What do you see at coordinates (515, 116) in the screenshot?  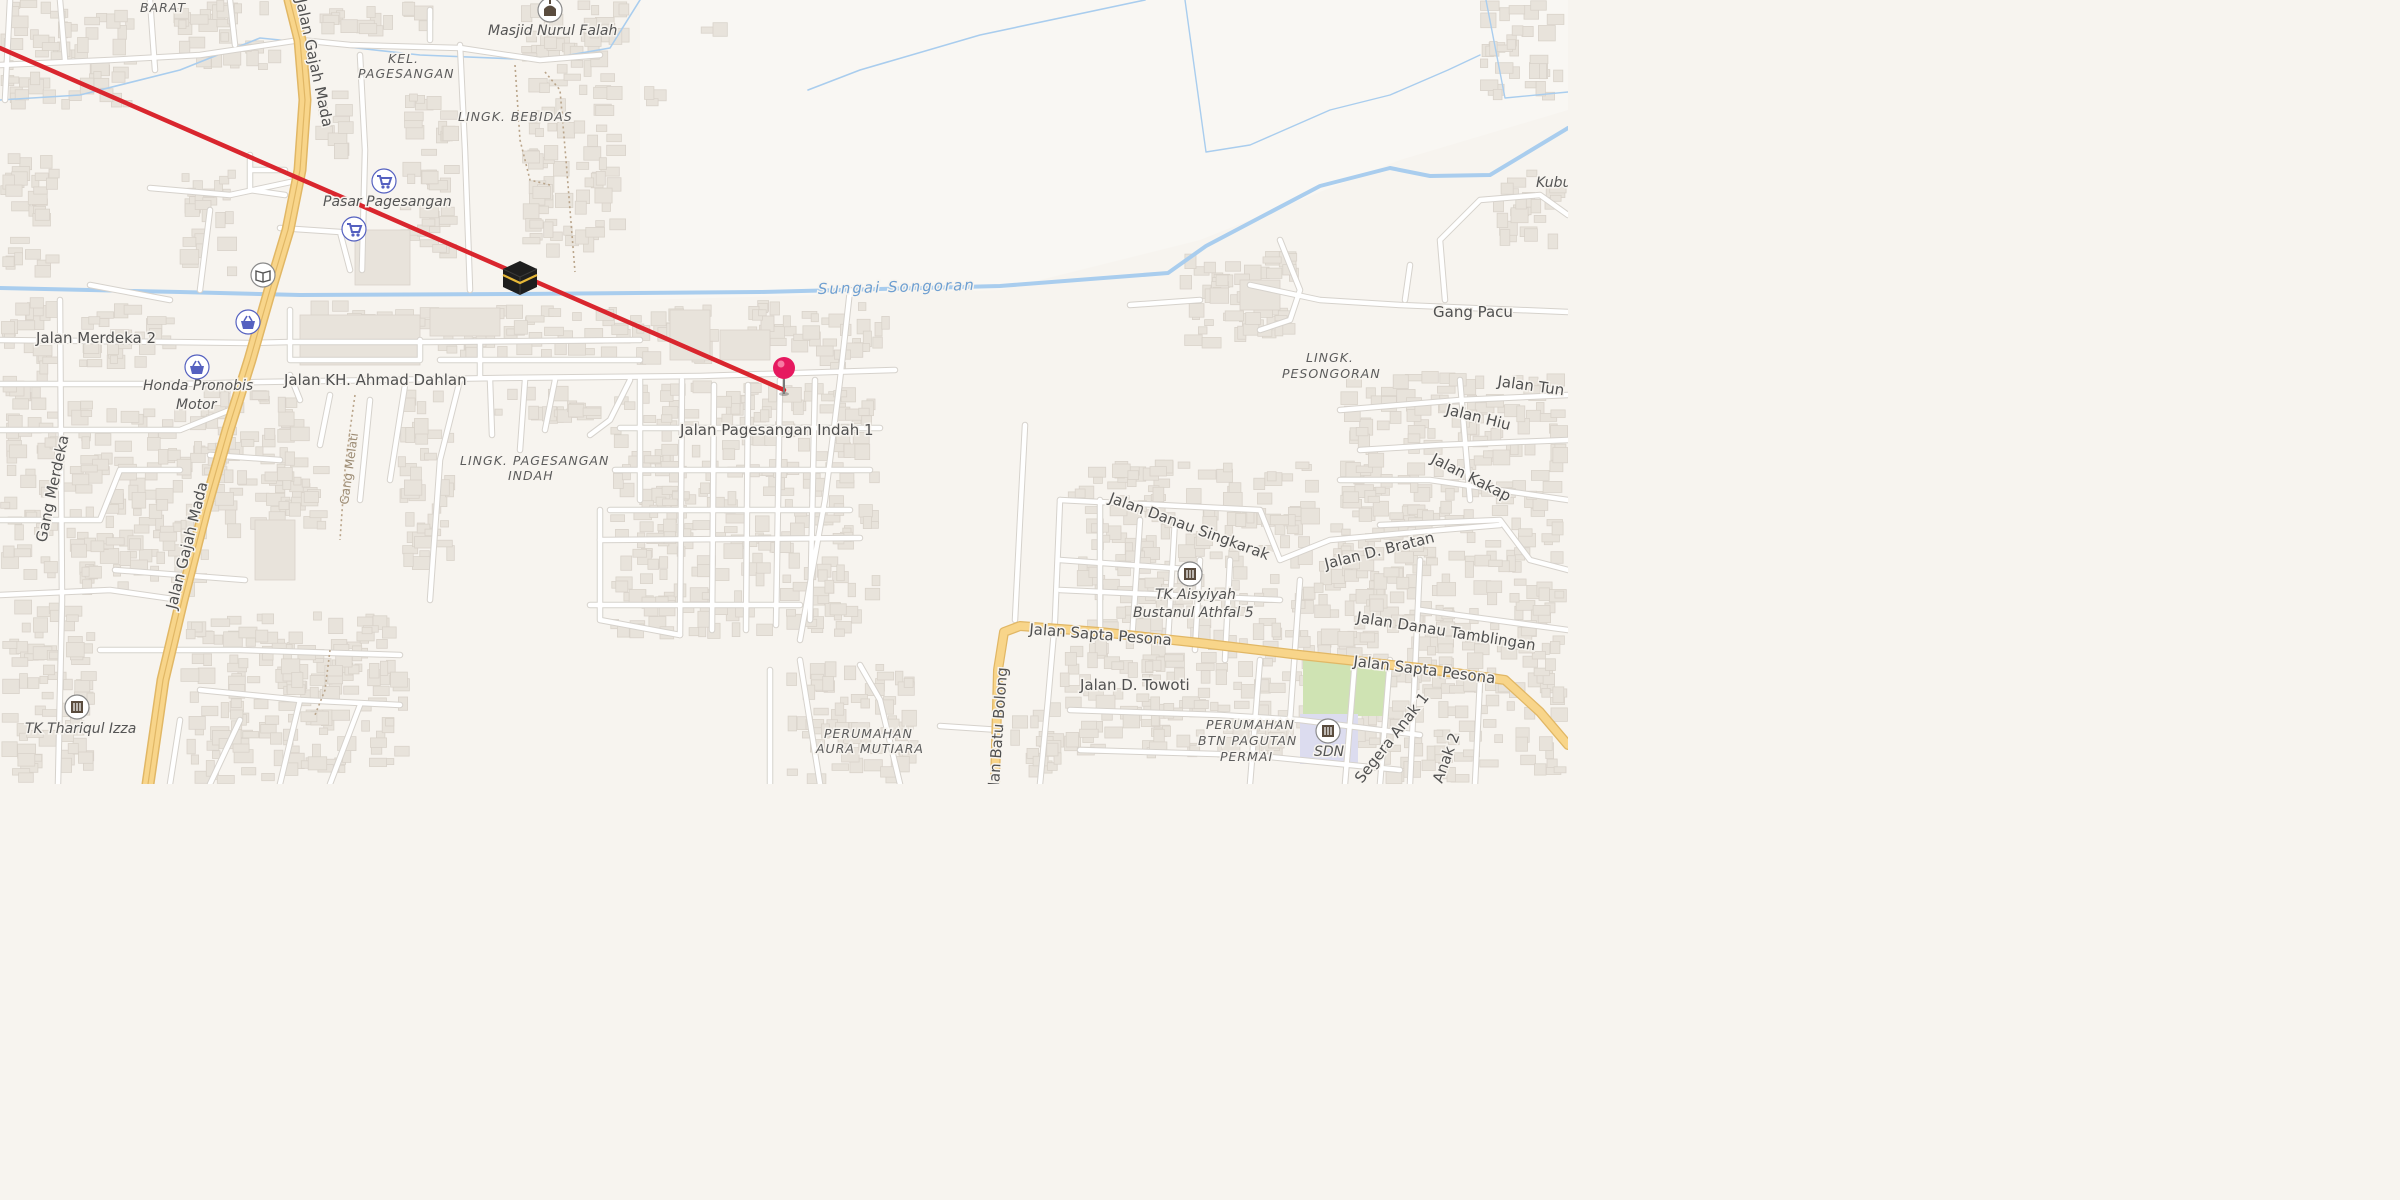 I see `lingk-bebidas-label: LINGK. BEBIDAS` at bounding box center [515, 116].